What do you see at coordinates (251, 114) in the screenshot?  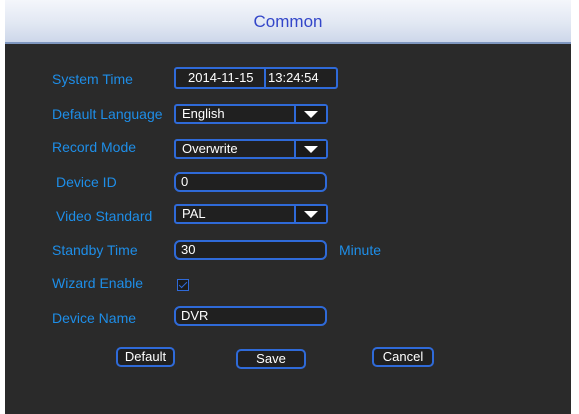 I see `default-language-select: English` at bounding box center [251, 114].